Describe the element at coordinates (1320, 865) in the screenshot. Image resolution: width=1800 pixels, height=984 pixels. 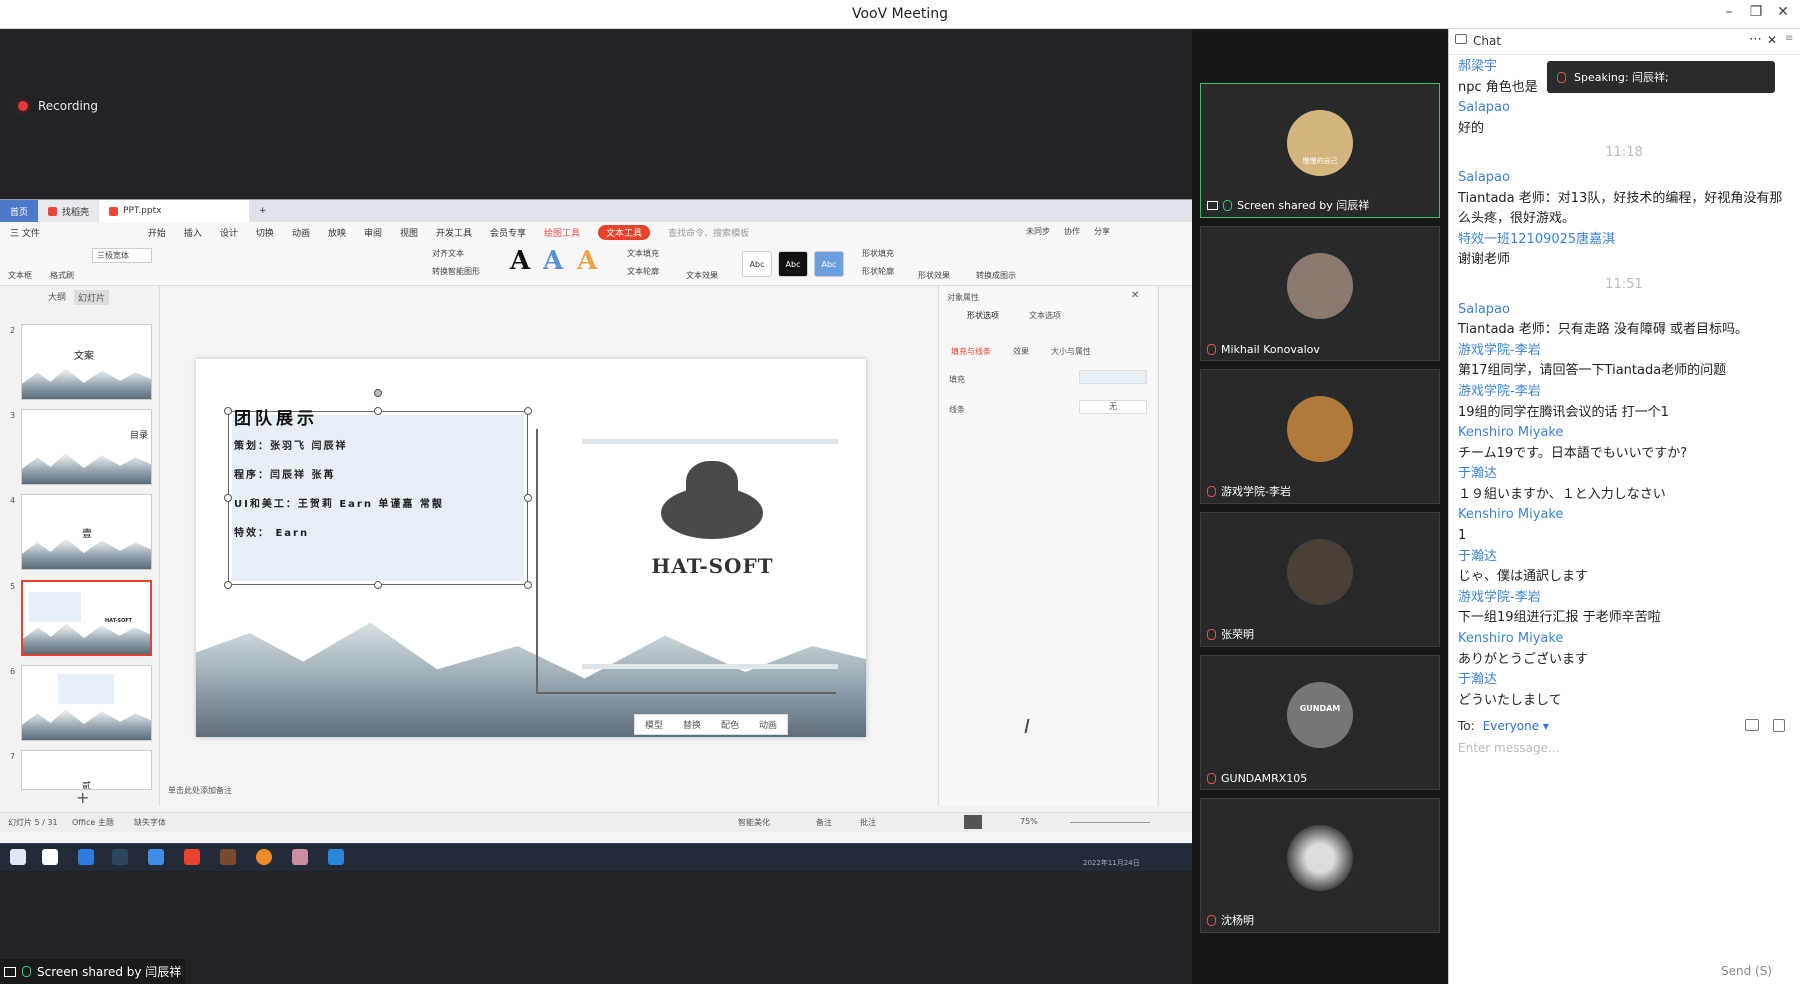
I see `participant-tile: 沈杨明` at that location.